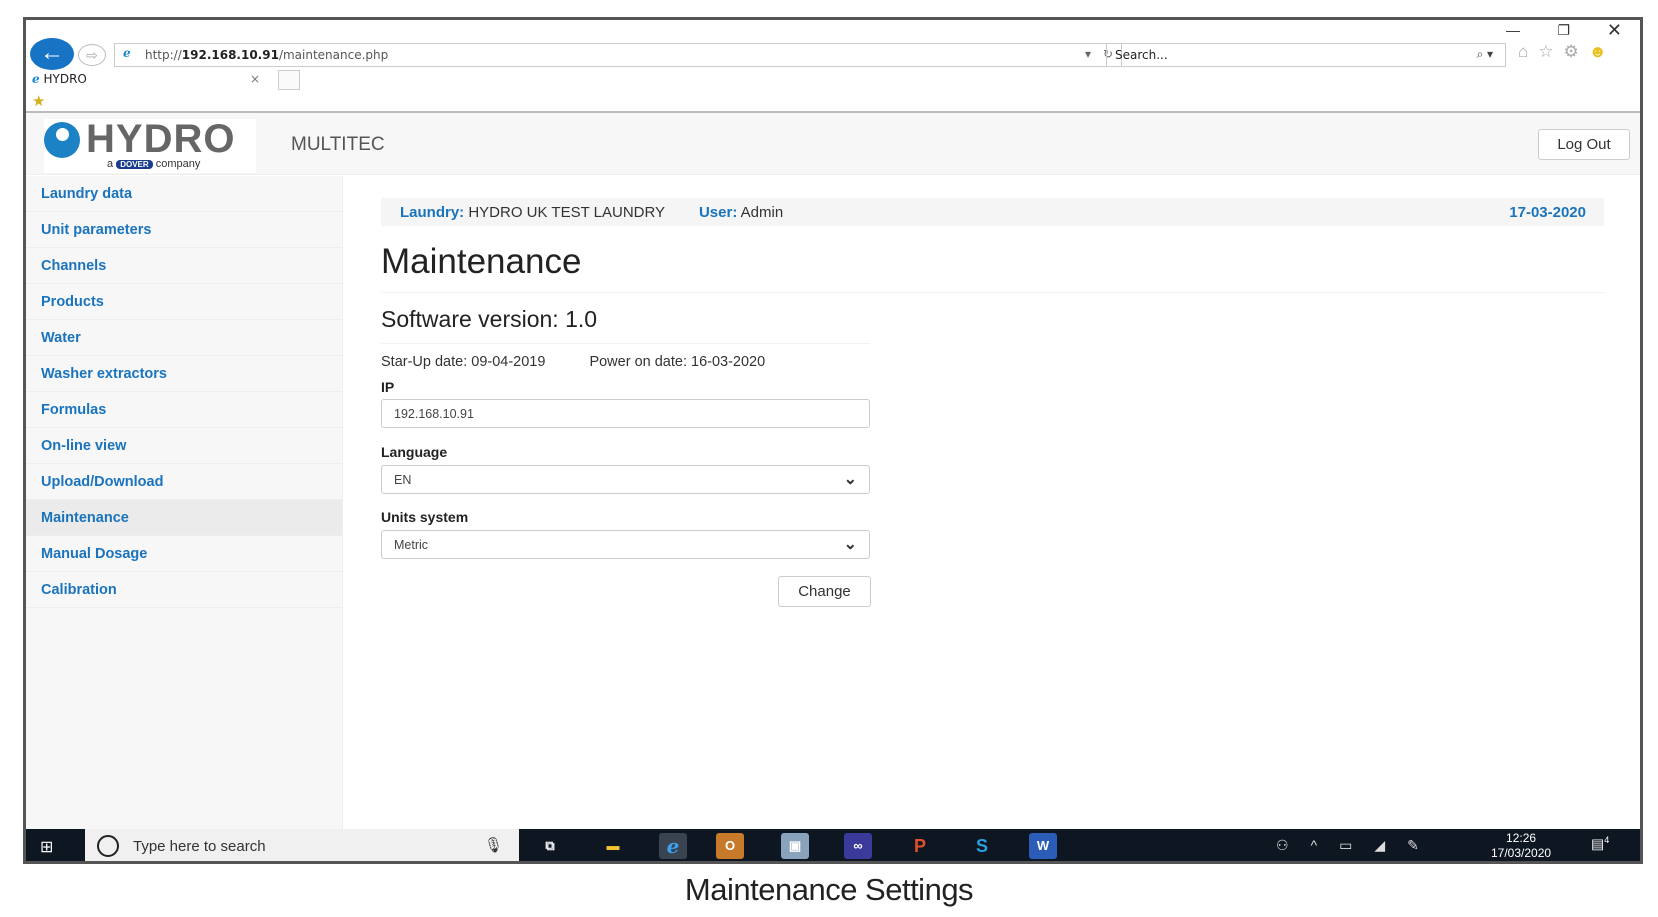 This screenshot has width=1658, height=917. Describe the element at coordinates (1390, 845) in the screenshot. I see `network-icon: ◢` at that location.